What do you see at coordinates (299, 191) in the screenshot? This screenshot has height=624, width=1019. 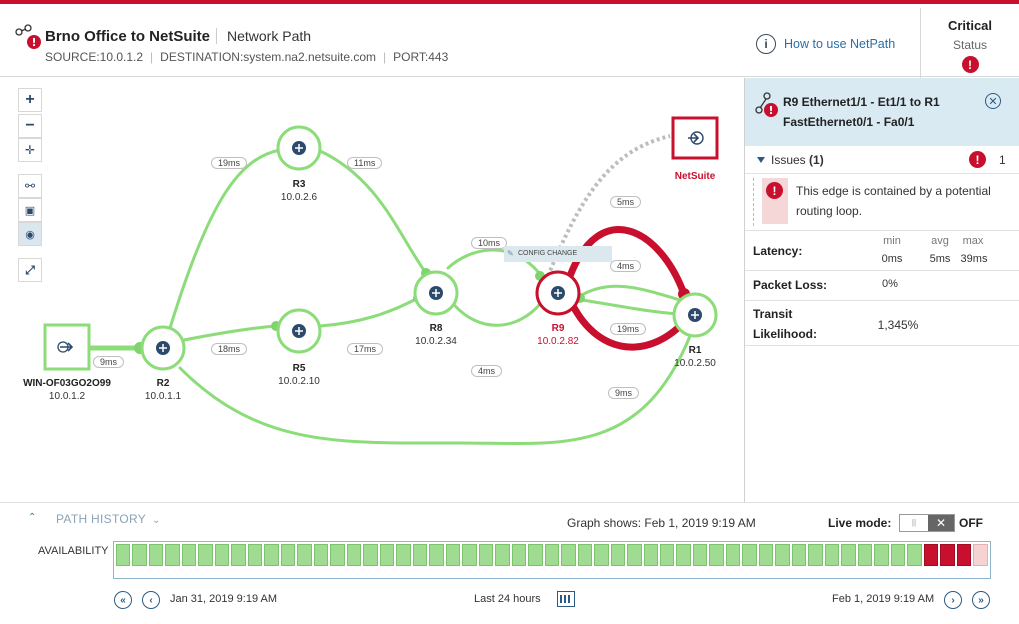 I see `r3-node-label: R3 10.0.2.6` at bounding box center [299, 191].